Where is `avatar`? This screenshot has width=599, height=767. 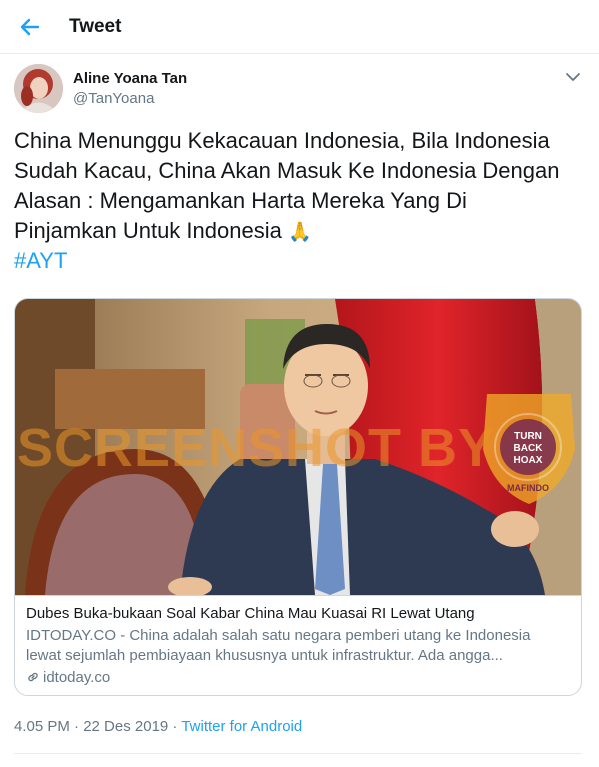
avatar is located at coordinates (38, 88).